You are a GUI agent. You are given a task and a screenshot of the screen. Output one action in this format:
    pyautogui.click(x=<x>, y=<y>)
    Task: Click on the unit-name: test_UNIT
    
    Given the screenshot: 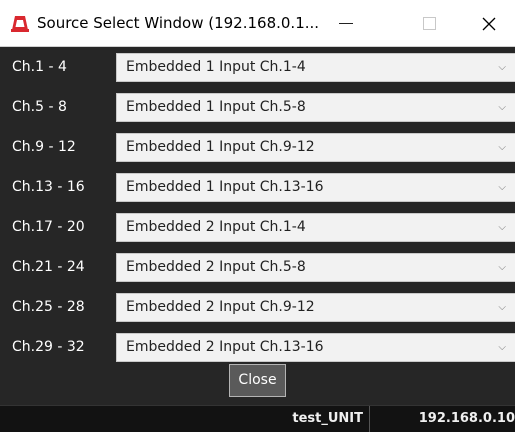 What is the action you would take?
    pyautogui.click(x=320, y=419)
    